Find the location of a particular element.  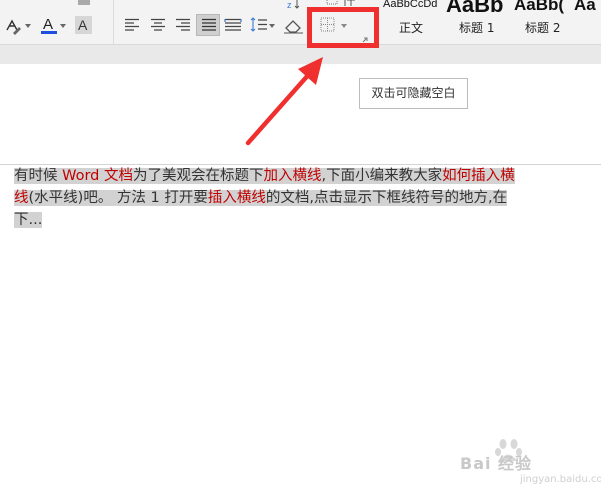

linked-term: 加入横线 is located at coordinates (293, 176).